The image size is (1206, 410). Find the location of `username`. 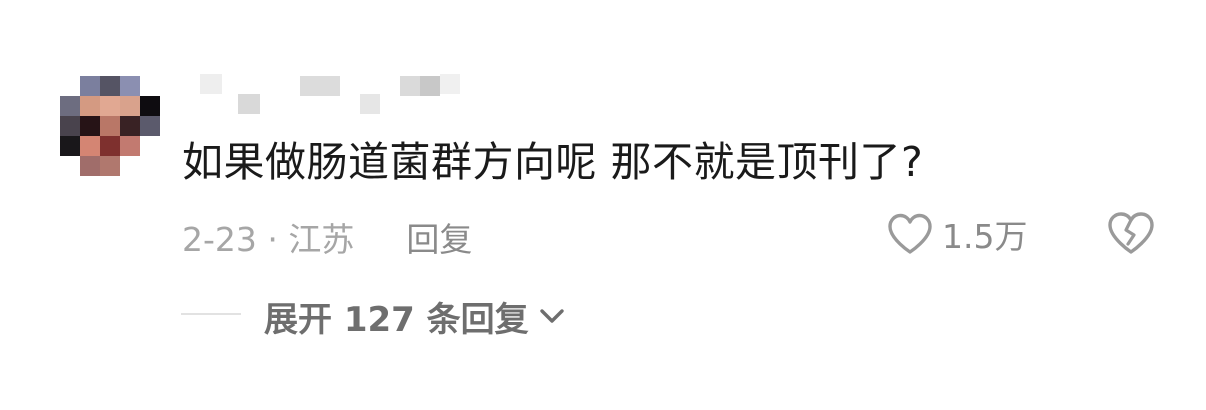

username is located at coordinates (330, 95).